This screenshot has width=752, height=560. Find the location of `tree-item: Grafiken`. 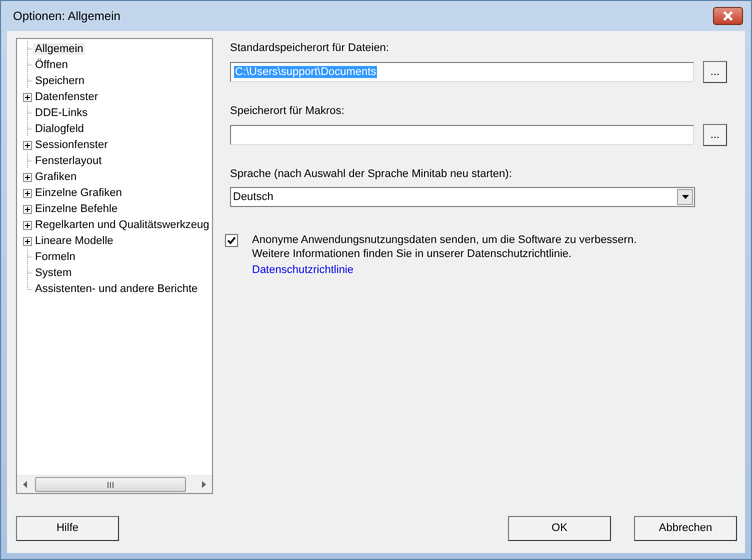

tree-item: Grafiken is located at coordinates (56, 177).